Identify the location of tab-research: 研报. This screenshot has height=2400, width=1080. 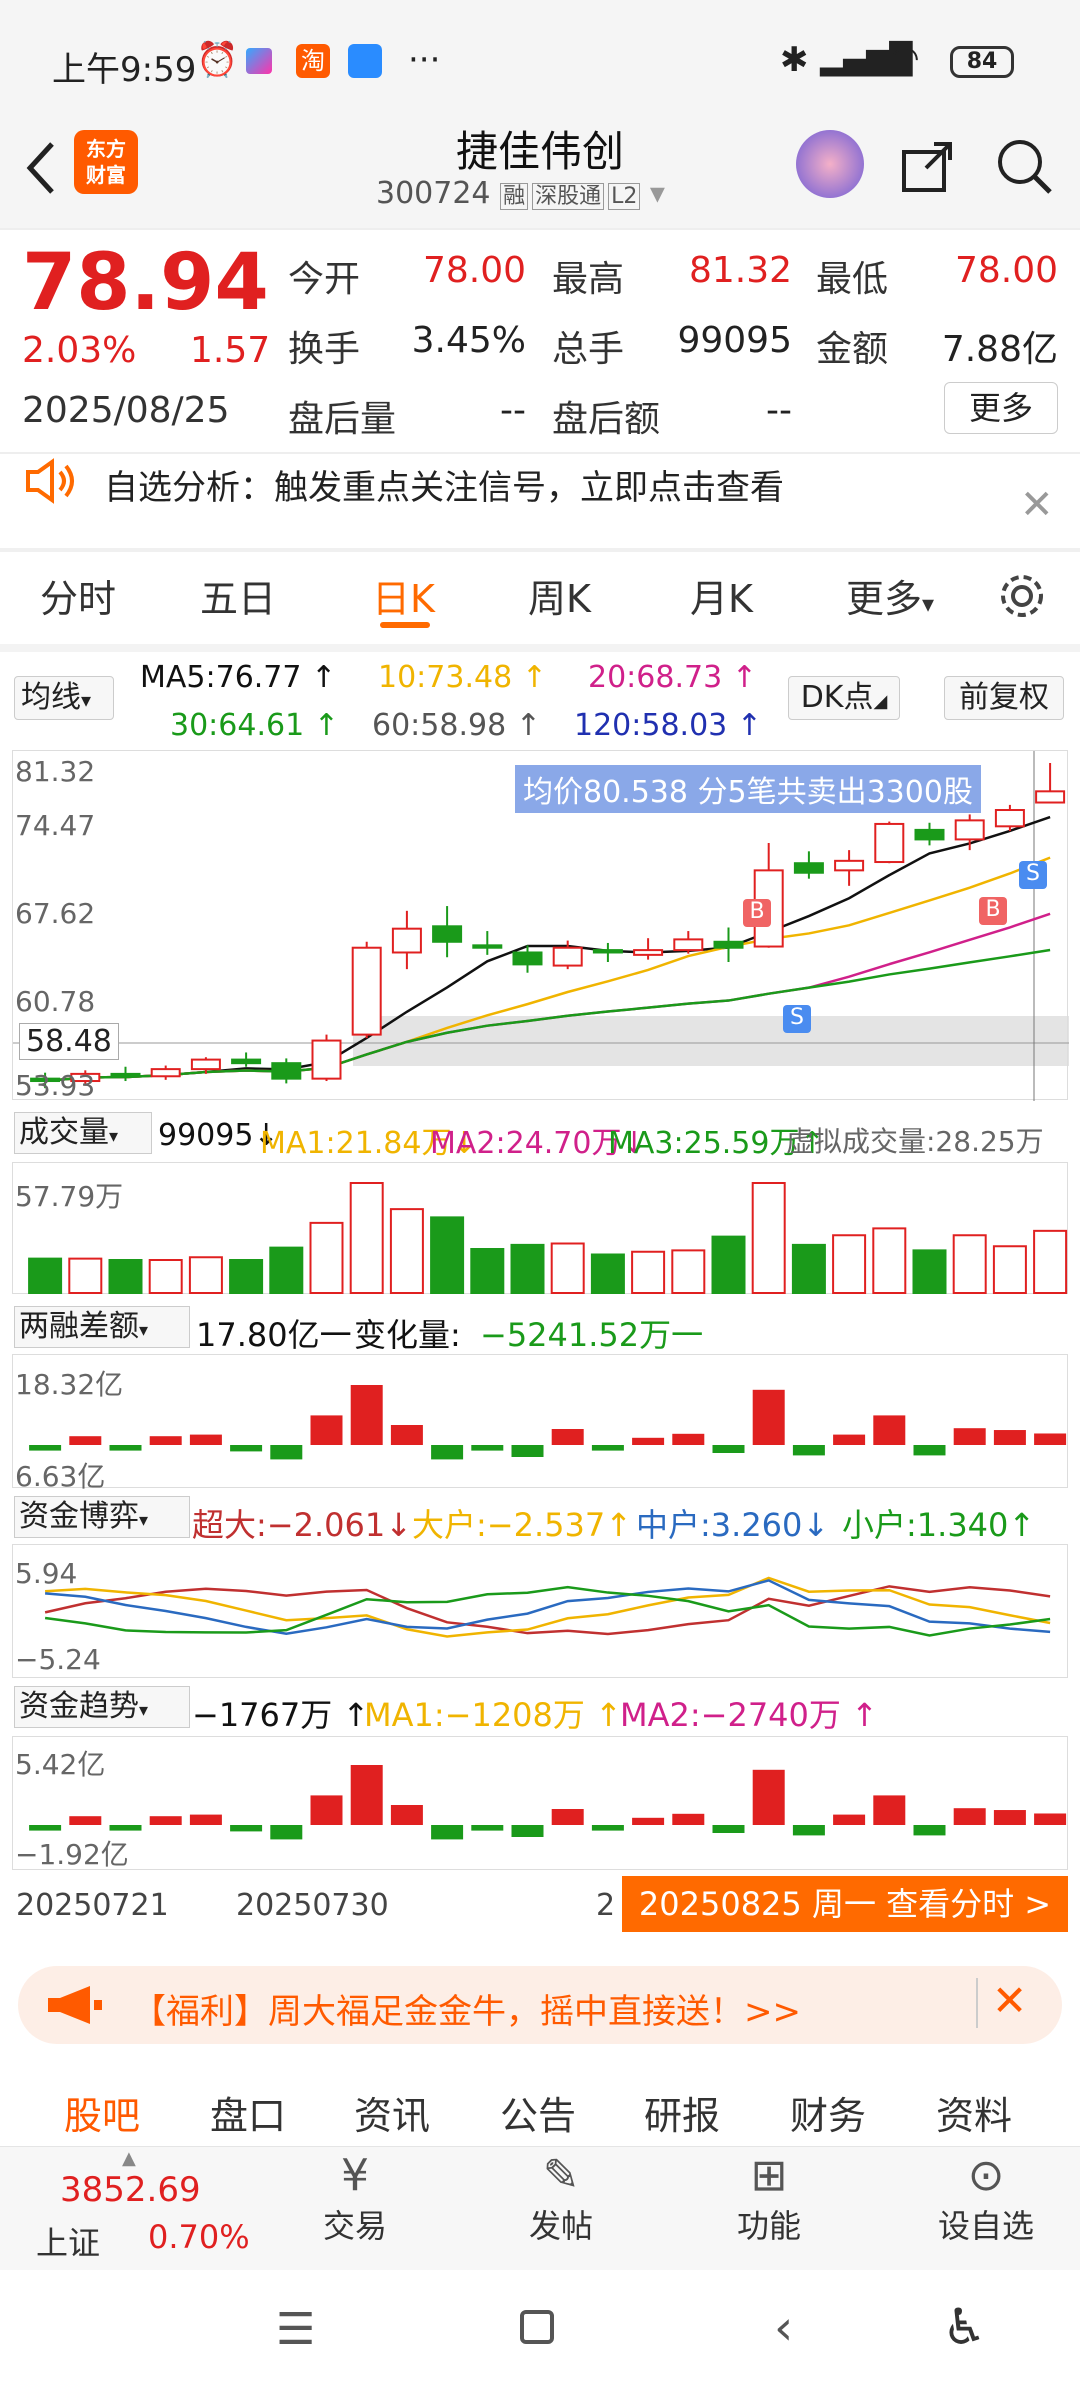
(682, 2112).